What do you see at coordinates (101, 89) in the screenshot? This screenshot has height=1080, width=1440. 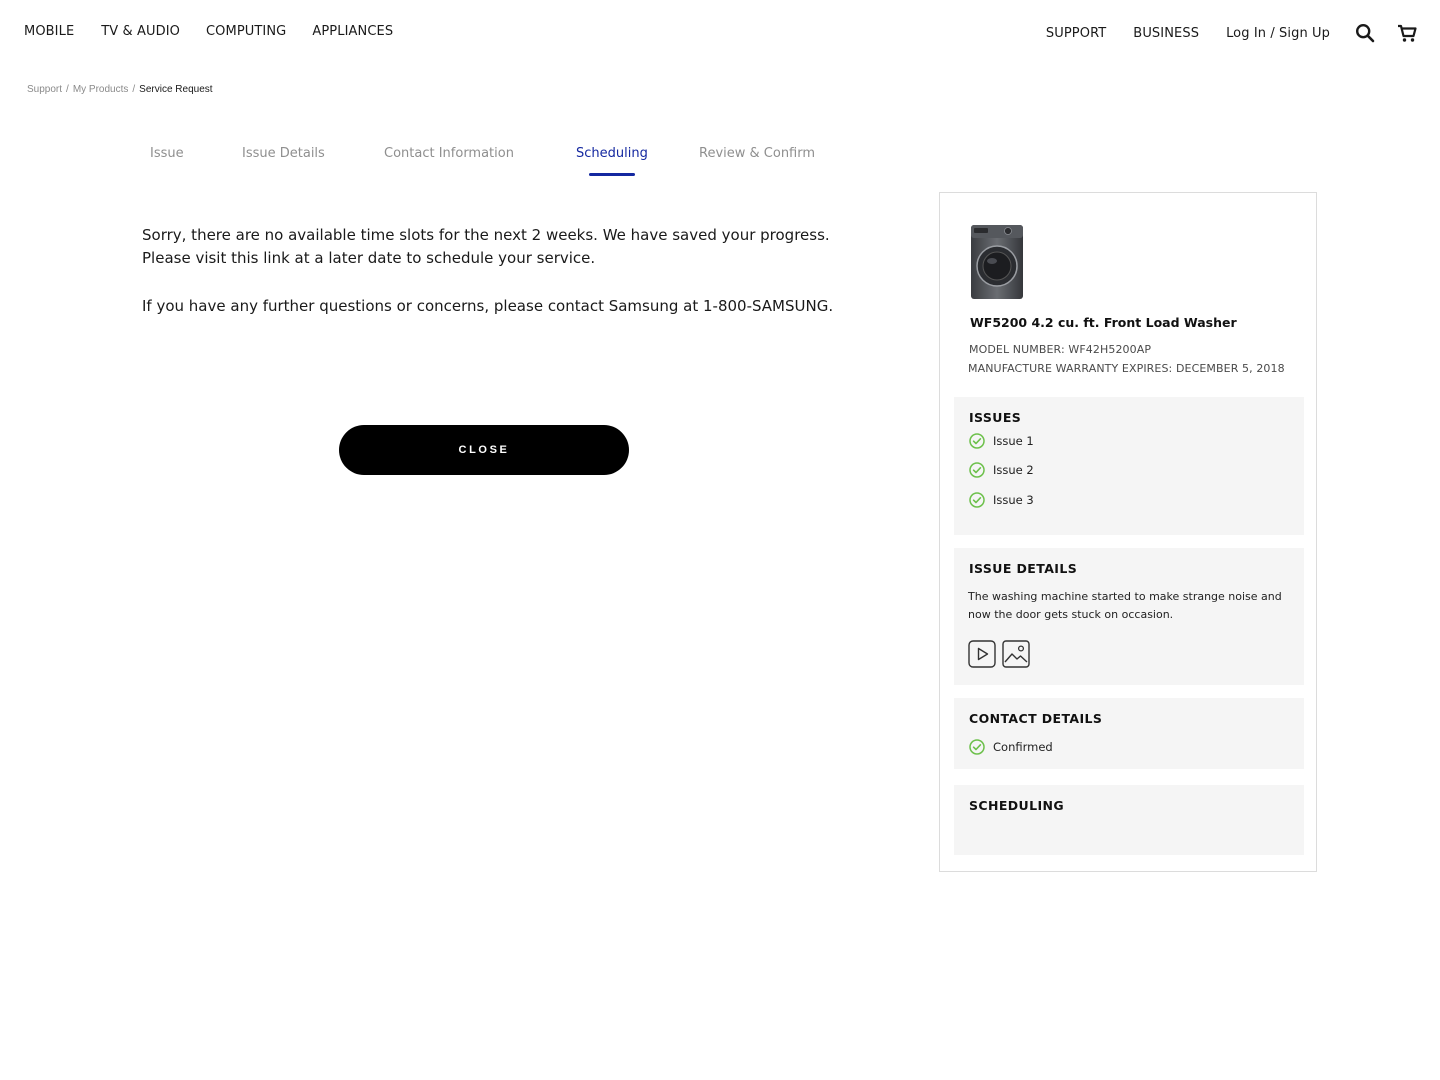 I see `breadcrumb-my-products: My Products` at bounding box center [101, 89].